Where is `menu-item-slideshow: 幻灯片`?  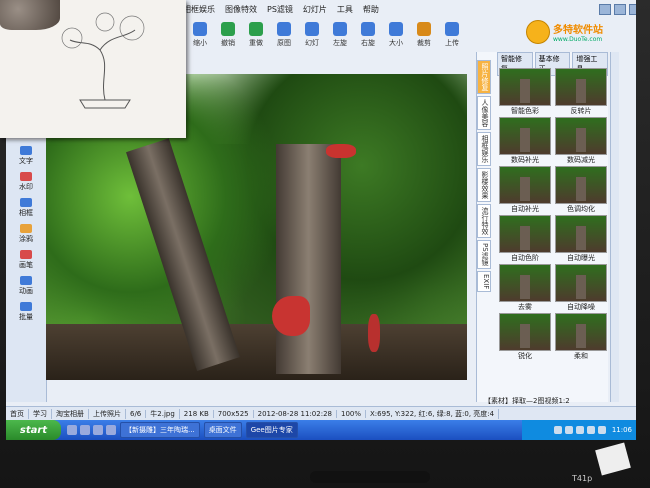
menu-item-slideshow: 幻灯片 is located at coordinates (315, 11).